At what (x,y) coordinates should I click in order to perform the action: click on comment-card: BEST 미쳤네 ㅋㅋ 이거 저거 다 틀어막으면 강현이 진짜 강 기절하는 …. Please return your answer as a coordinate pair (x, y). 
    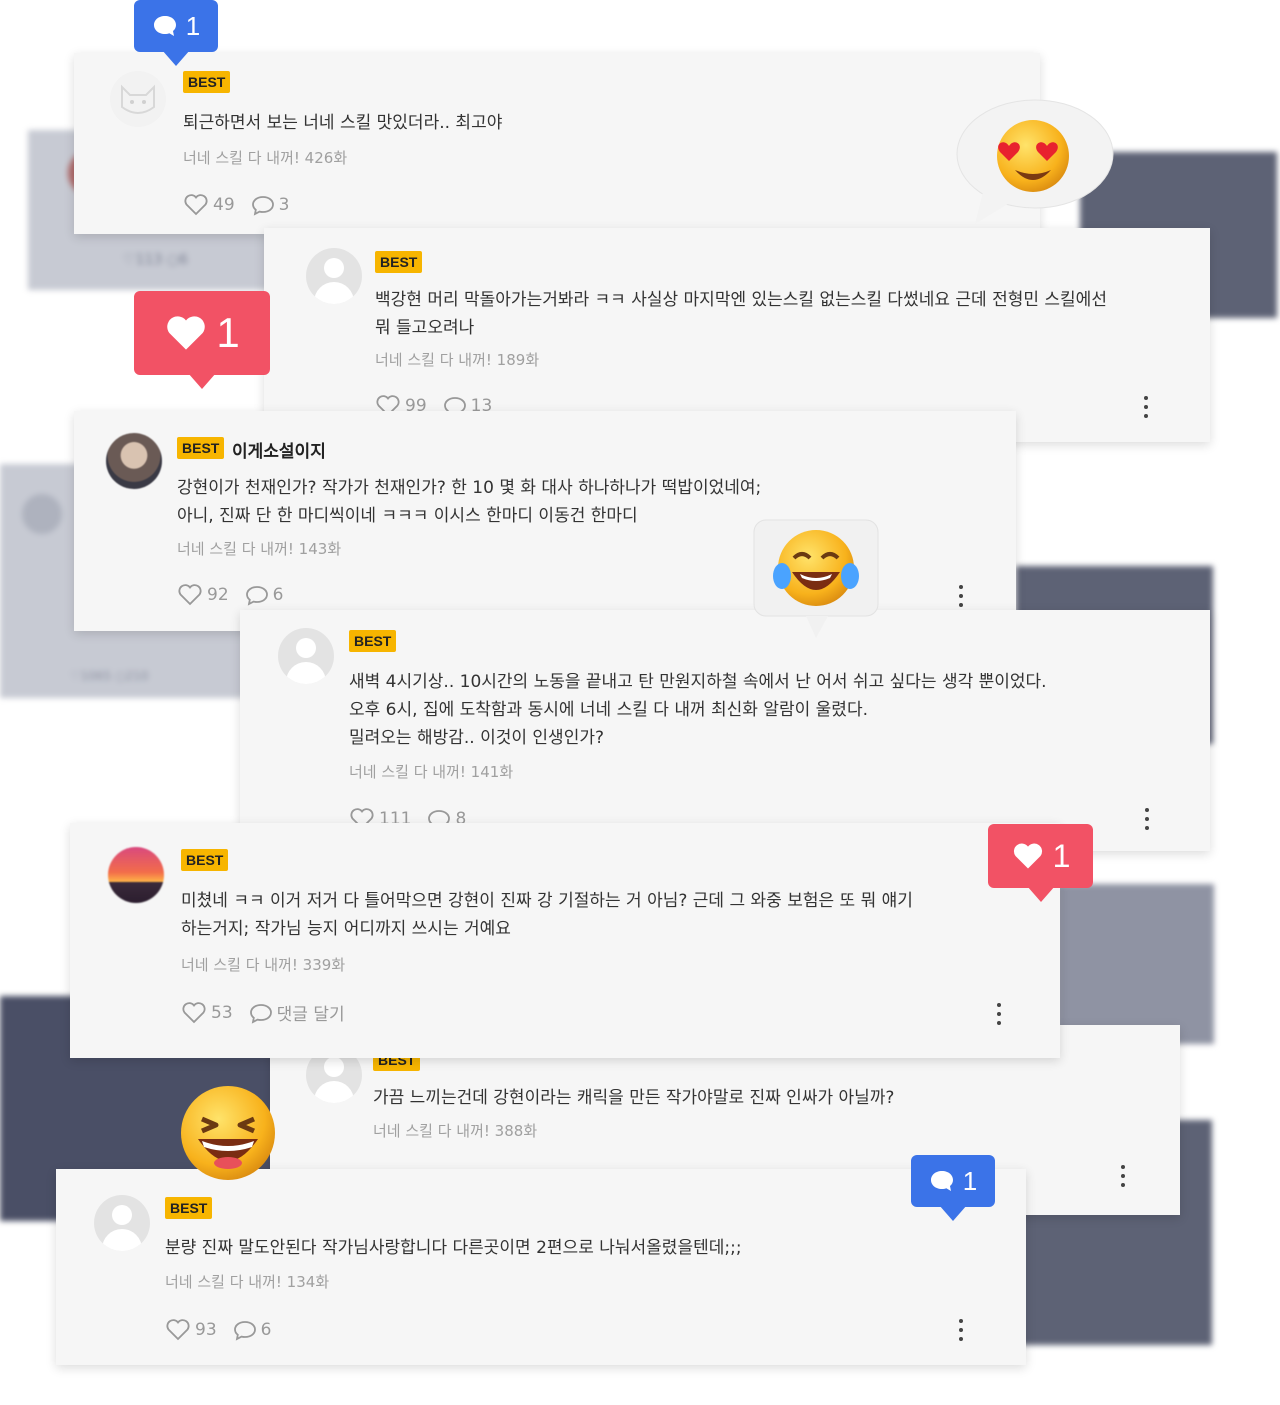
    Looking at the image, I should click on (565, 940).